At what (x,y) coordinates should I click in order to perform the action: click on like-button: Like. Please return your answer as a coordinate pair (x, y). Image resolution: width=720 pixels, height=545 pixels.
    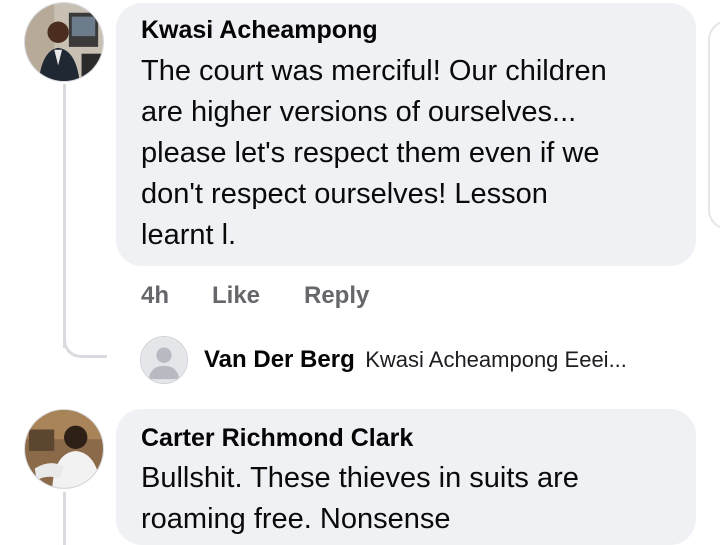
    Looking at the image, I should click on (236, 296).